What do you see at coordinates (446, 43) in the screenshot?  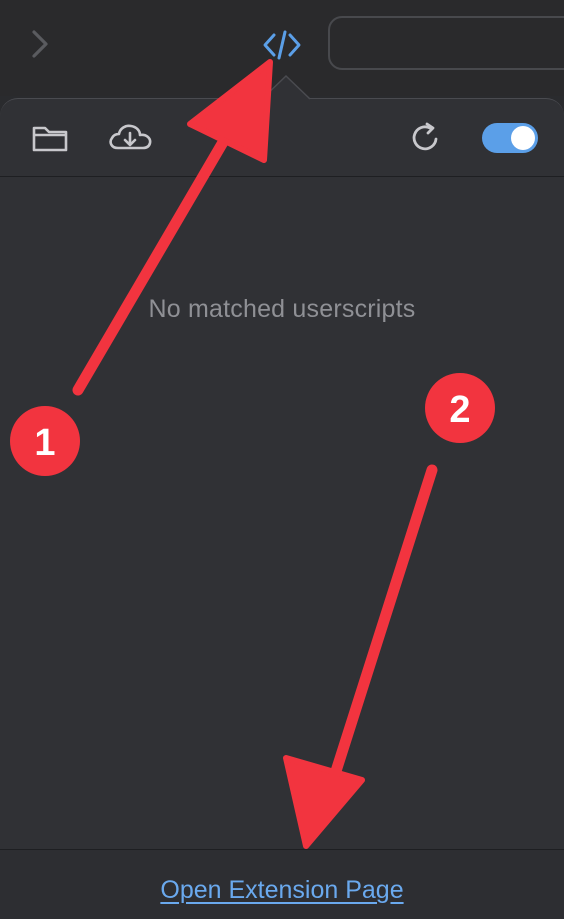 I see `address-bar` at bounding box center [446, 43].